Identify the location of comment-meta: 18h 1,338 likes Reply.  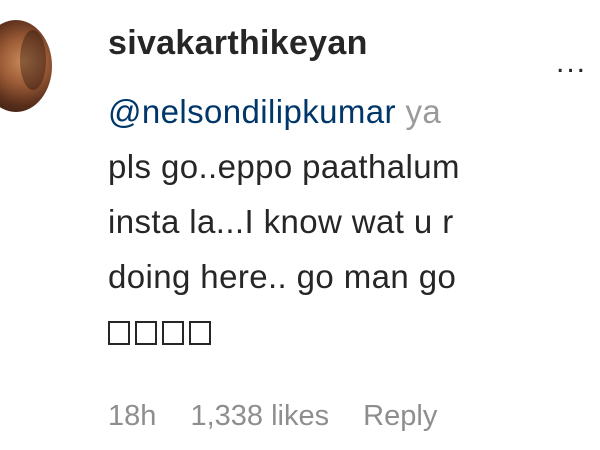
(285, 416).